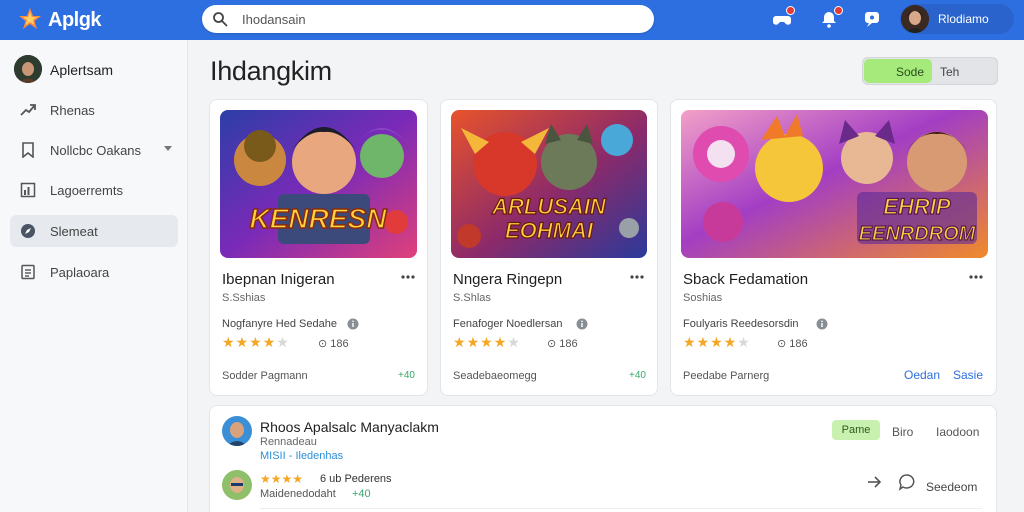 The width and height of the screenshot is (1024, 512). Describe the element at coordinates (856, 430) in the screenshot. I see `status-badge: Pame` at that location.